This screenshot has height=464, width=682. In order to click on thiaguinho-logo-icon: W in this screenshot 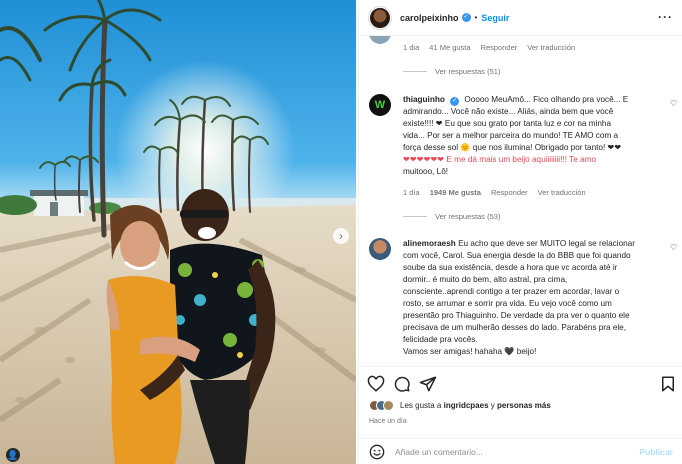, I will do `click(380, 105)`.